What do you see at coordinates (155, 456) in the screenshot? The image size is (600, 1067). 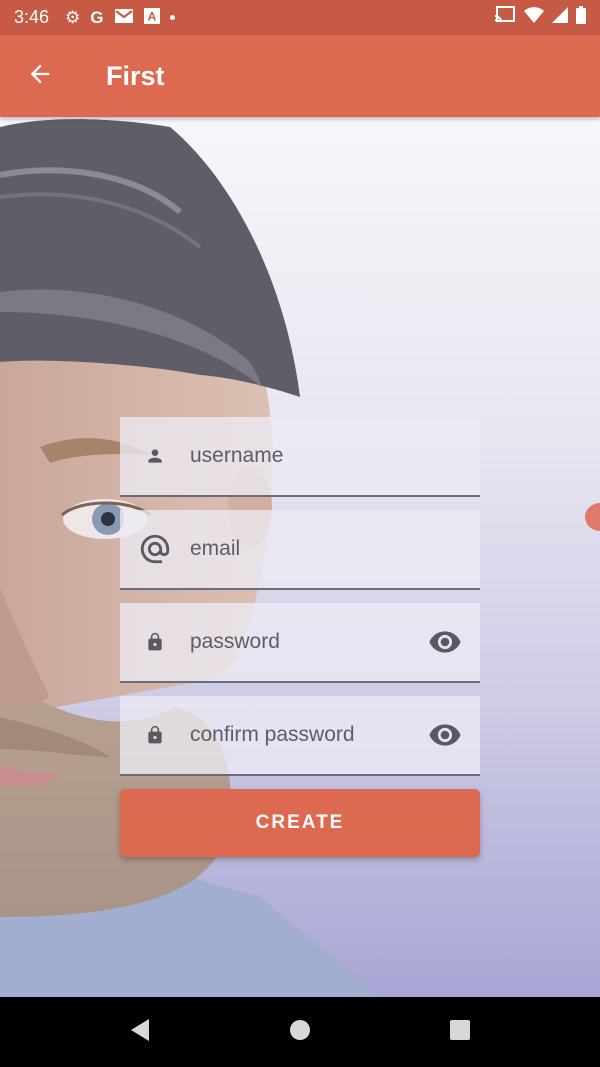 I see `person-icon` at bounding box center [155, 456].